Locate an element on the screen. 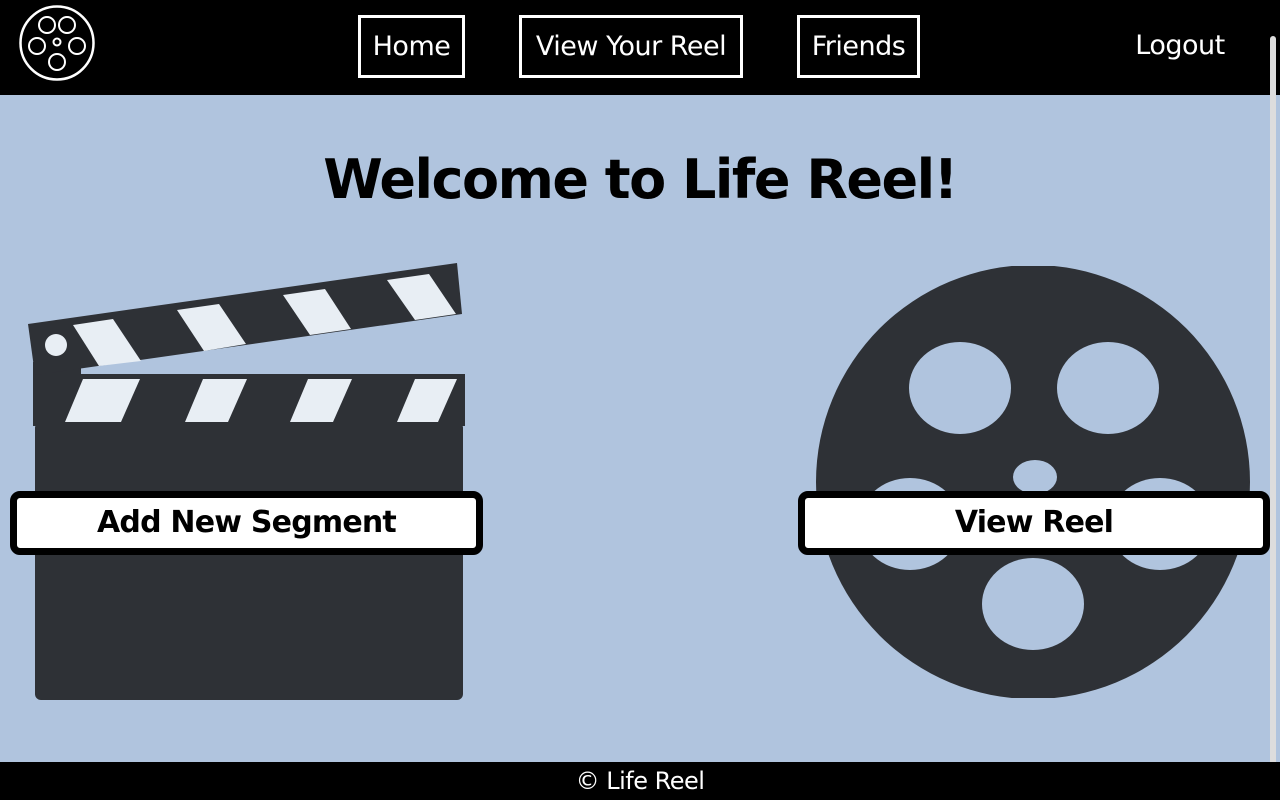 The image size is (1280, 800). footer-copyright: © Life Reel is located at coordinates (640, 781).